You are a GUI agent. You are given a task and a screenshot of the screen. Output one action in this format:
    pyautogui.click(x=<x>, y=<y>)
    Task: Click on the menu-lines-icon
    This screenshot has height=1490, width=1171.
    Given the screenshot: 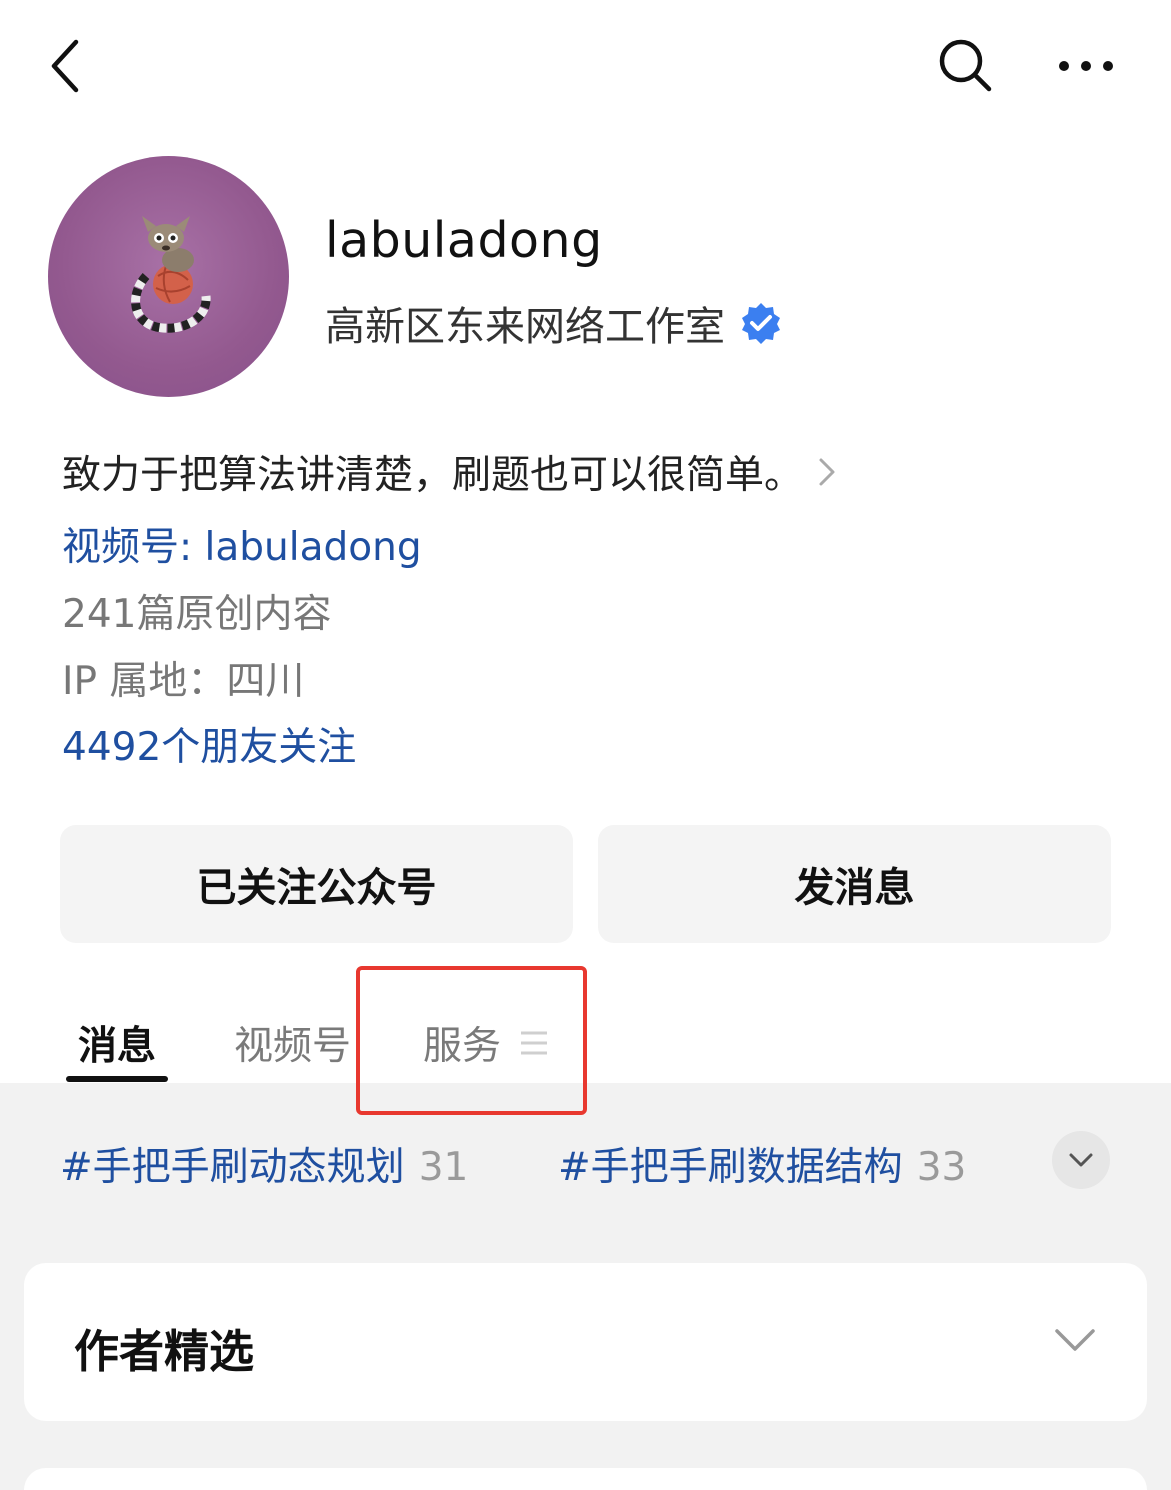 What is the action you would take?
    pyautogui.click(x=534, y=1043)
    